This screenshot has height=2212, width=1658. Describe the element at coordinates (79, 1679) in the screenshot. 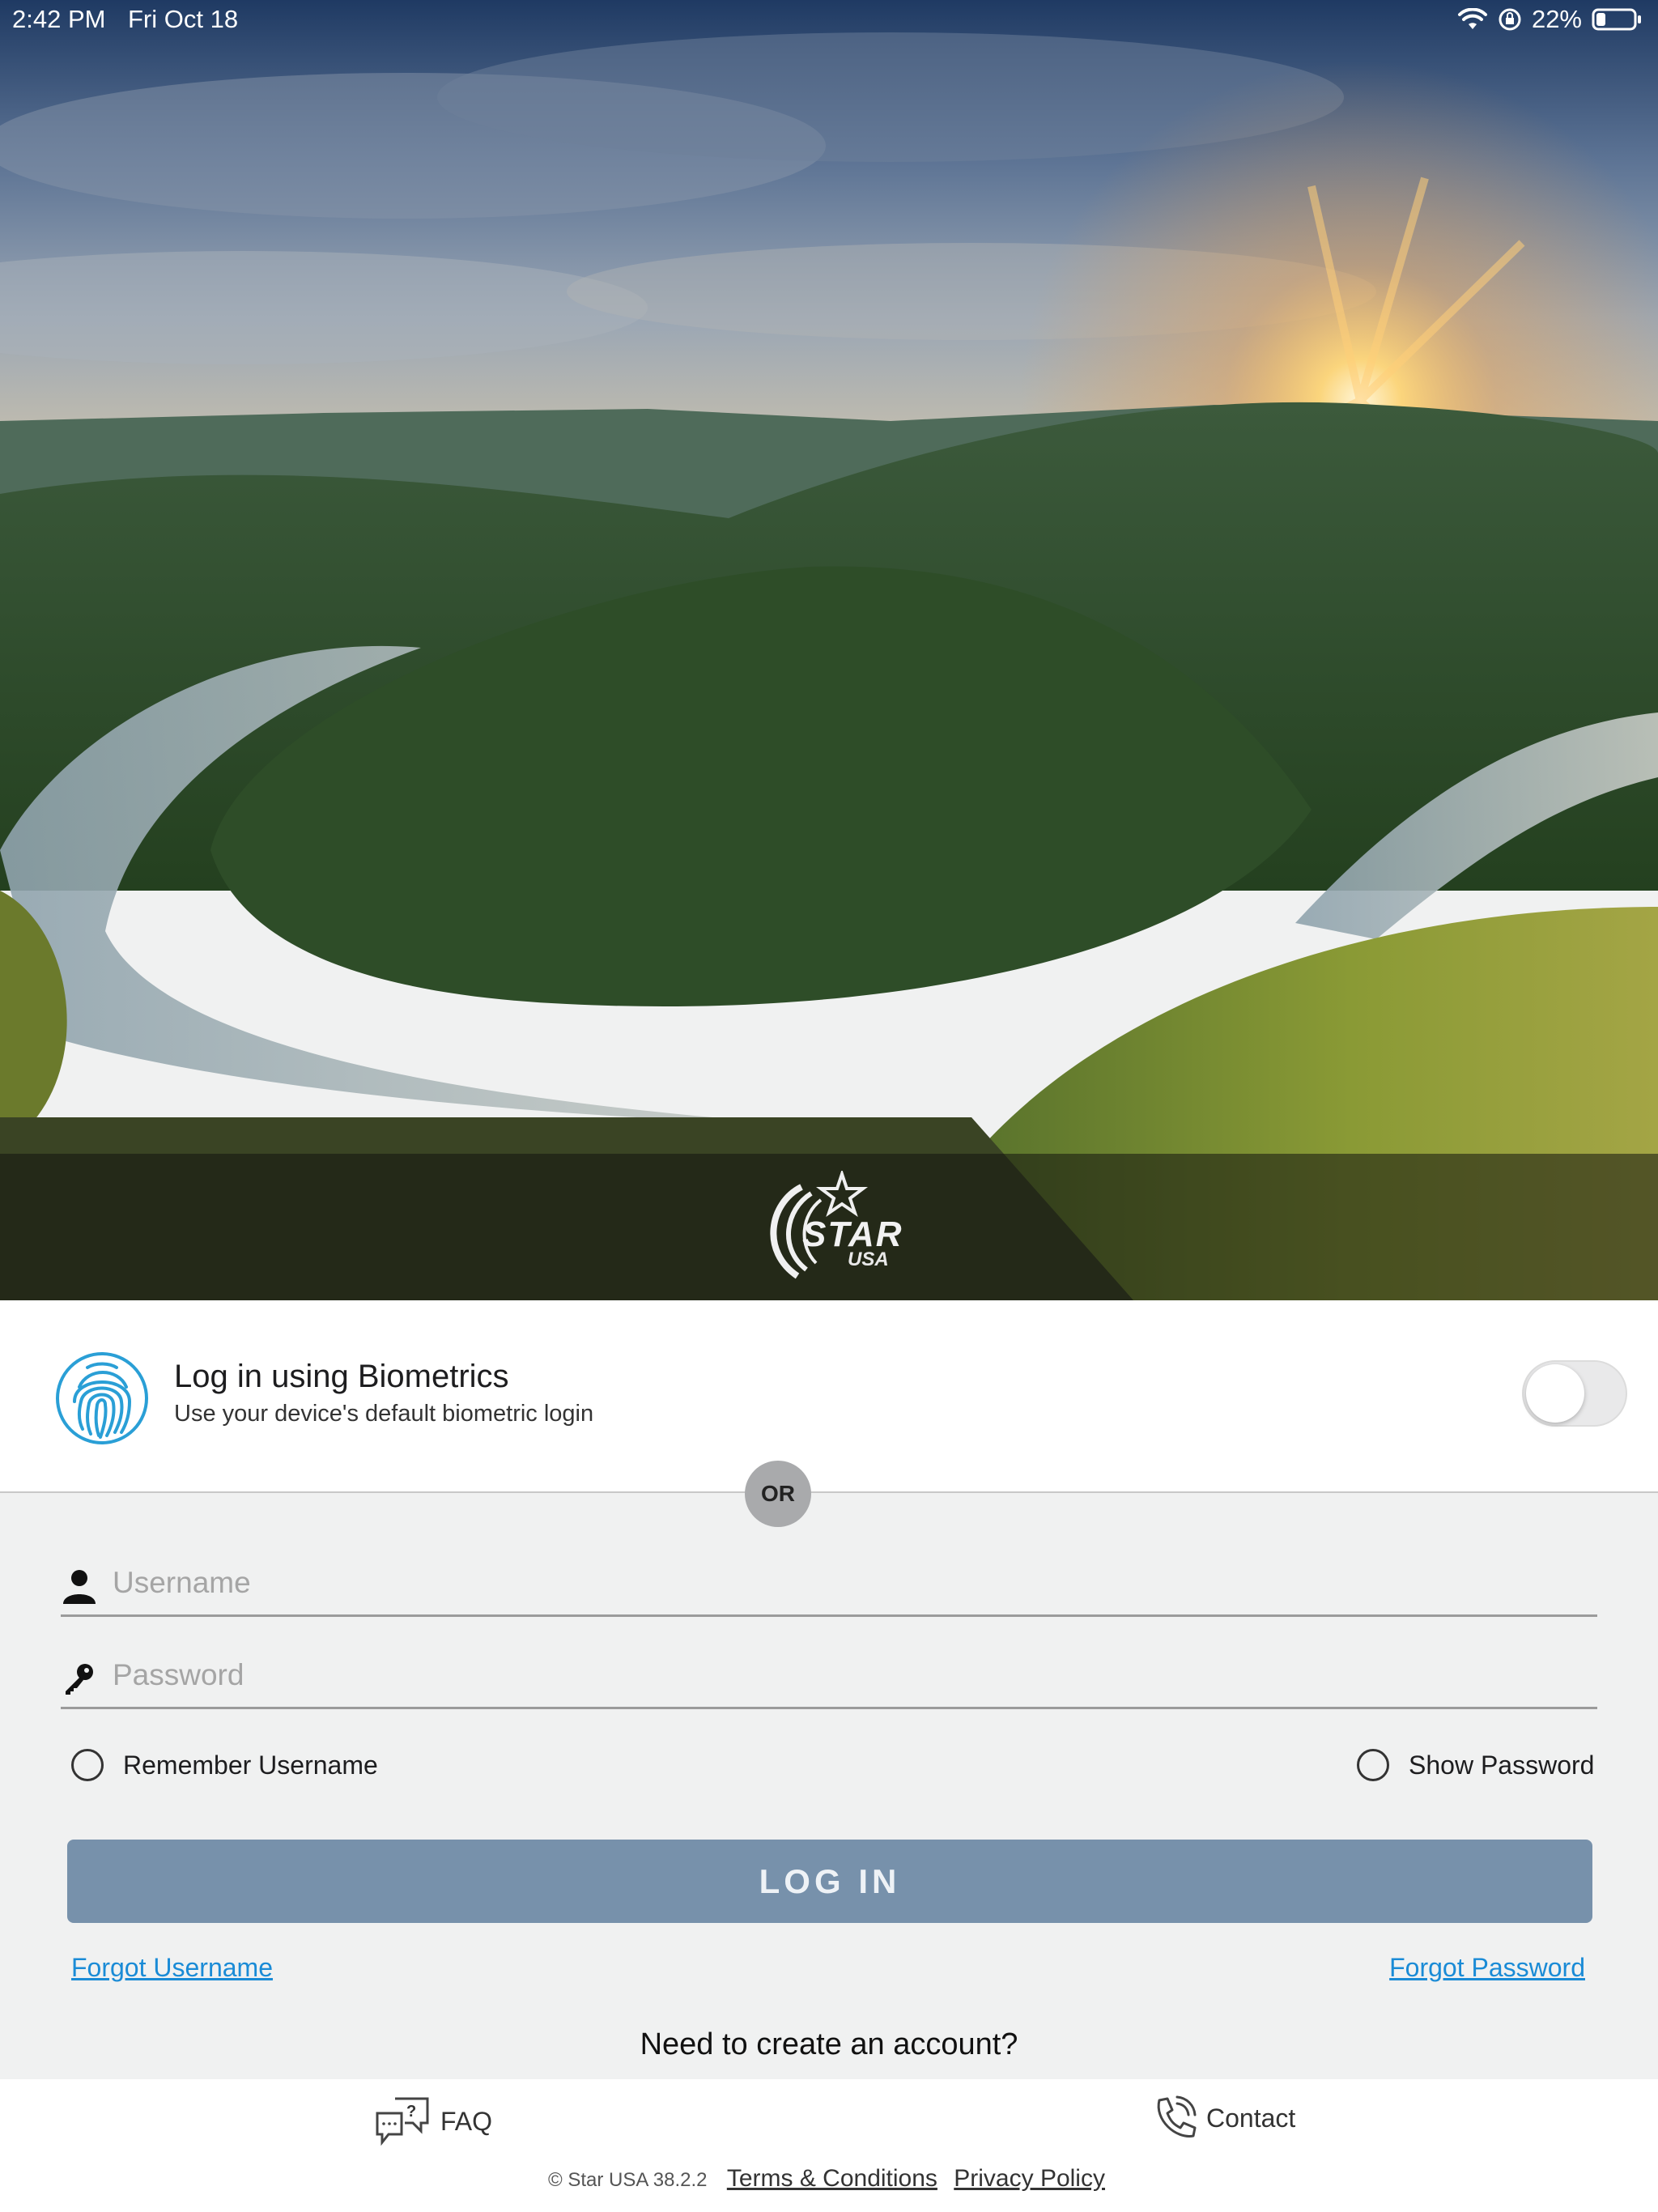

I see `key-icon` at that location.